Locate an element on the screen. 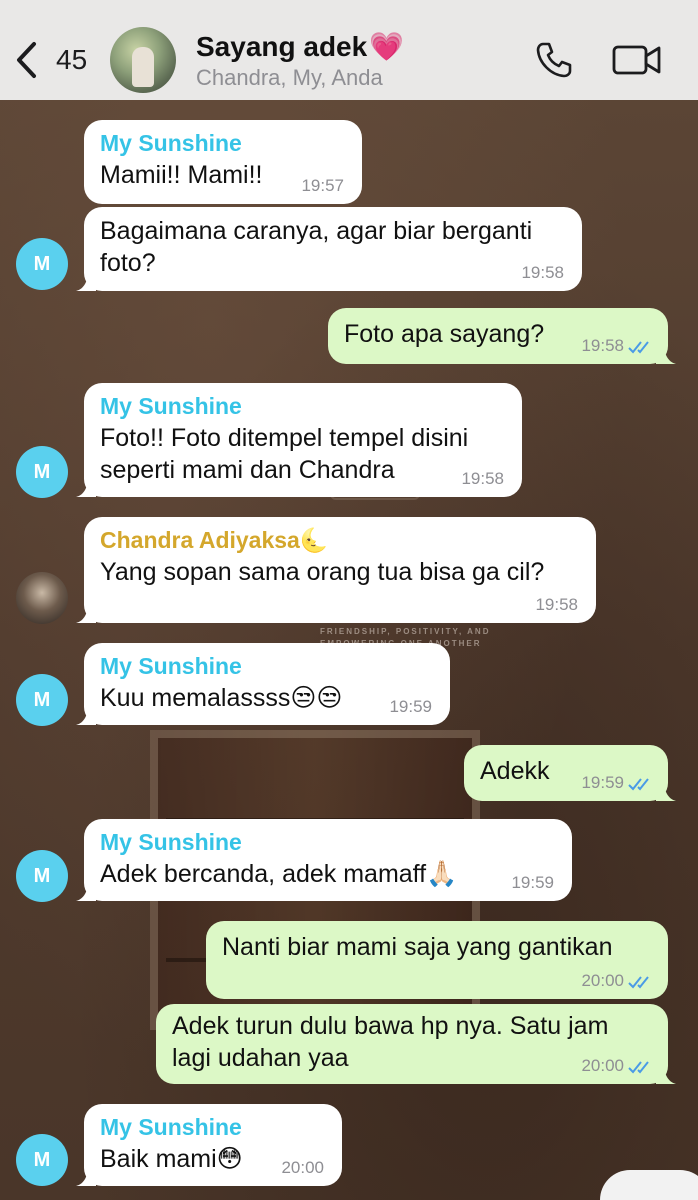 The width and height of the screenshot is (698, 1200). message-bubble: Foto apa sayang? 19:58 is located at coordinates (502, 336).